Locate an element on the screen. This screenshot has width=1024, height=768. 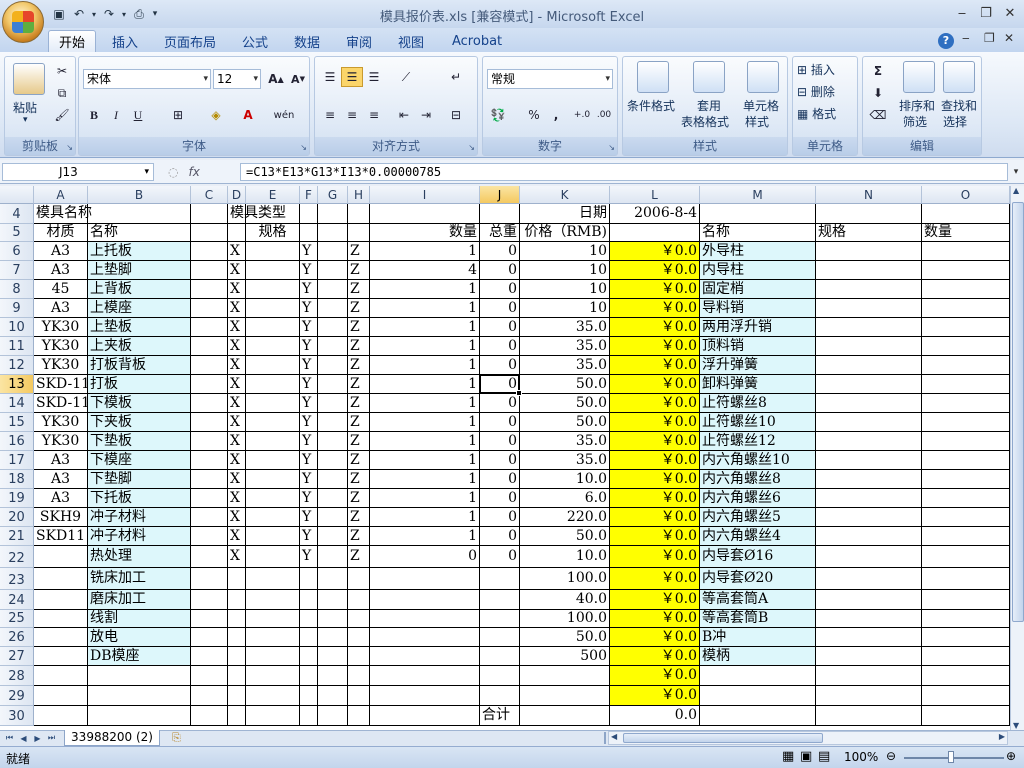
tab-1: 开始 is located at coordinates (72, 41).